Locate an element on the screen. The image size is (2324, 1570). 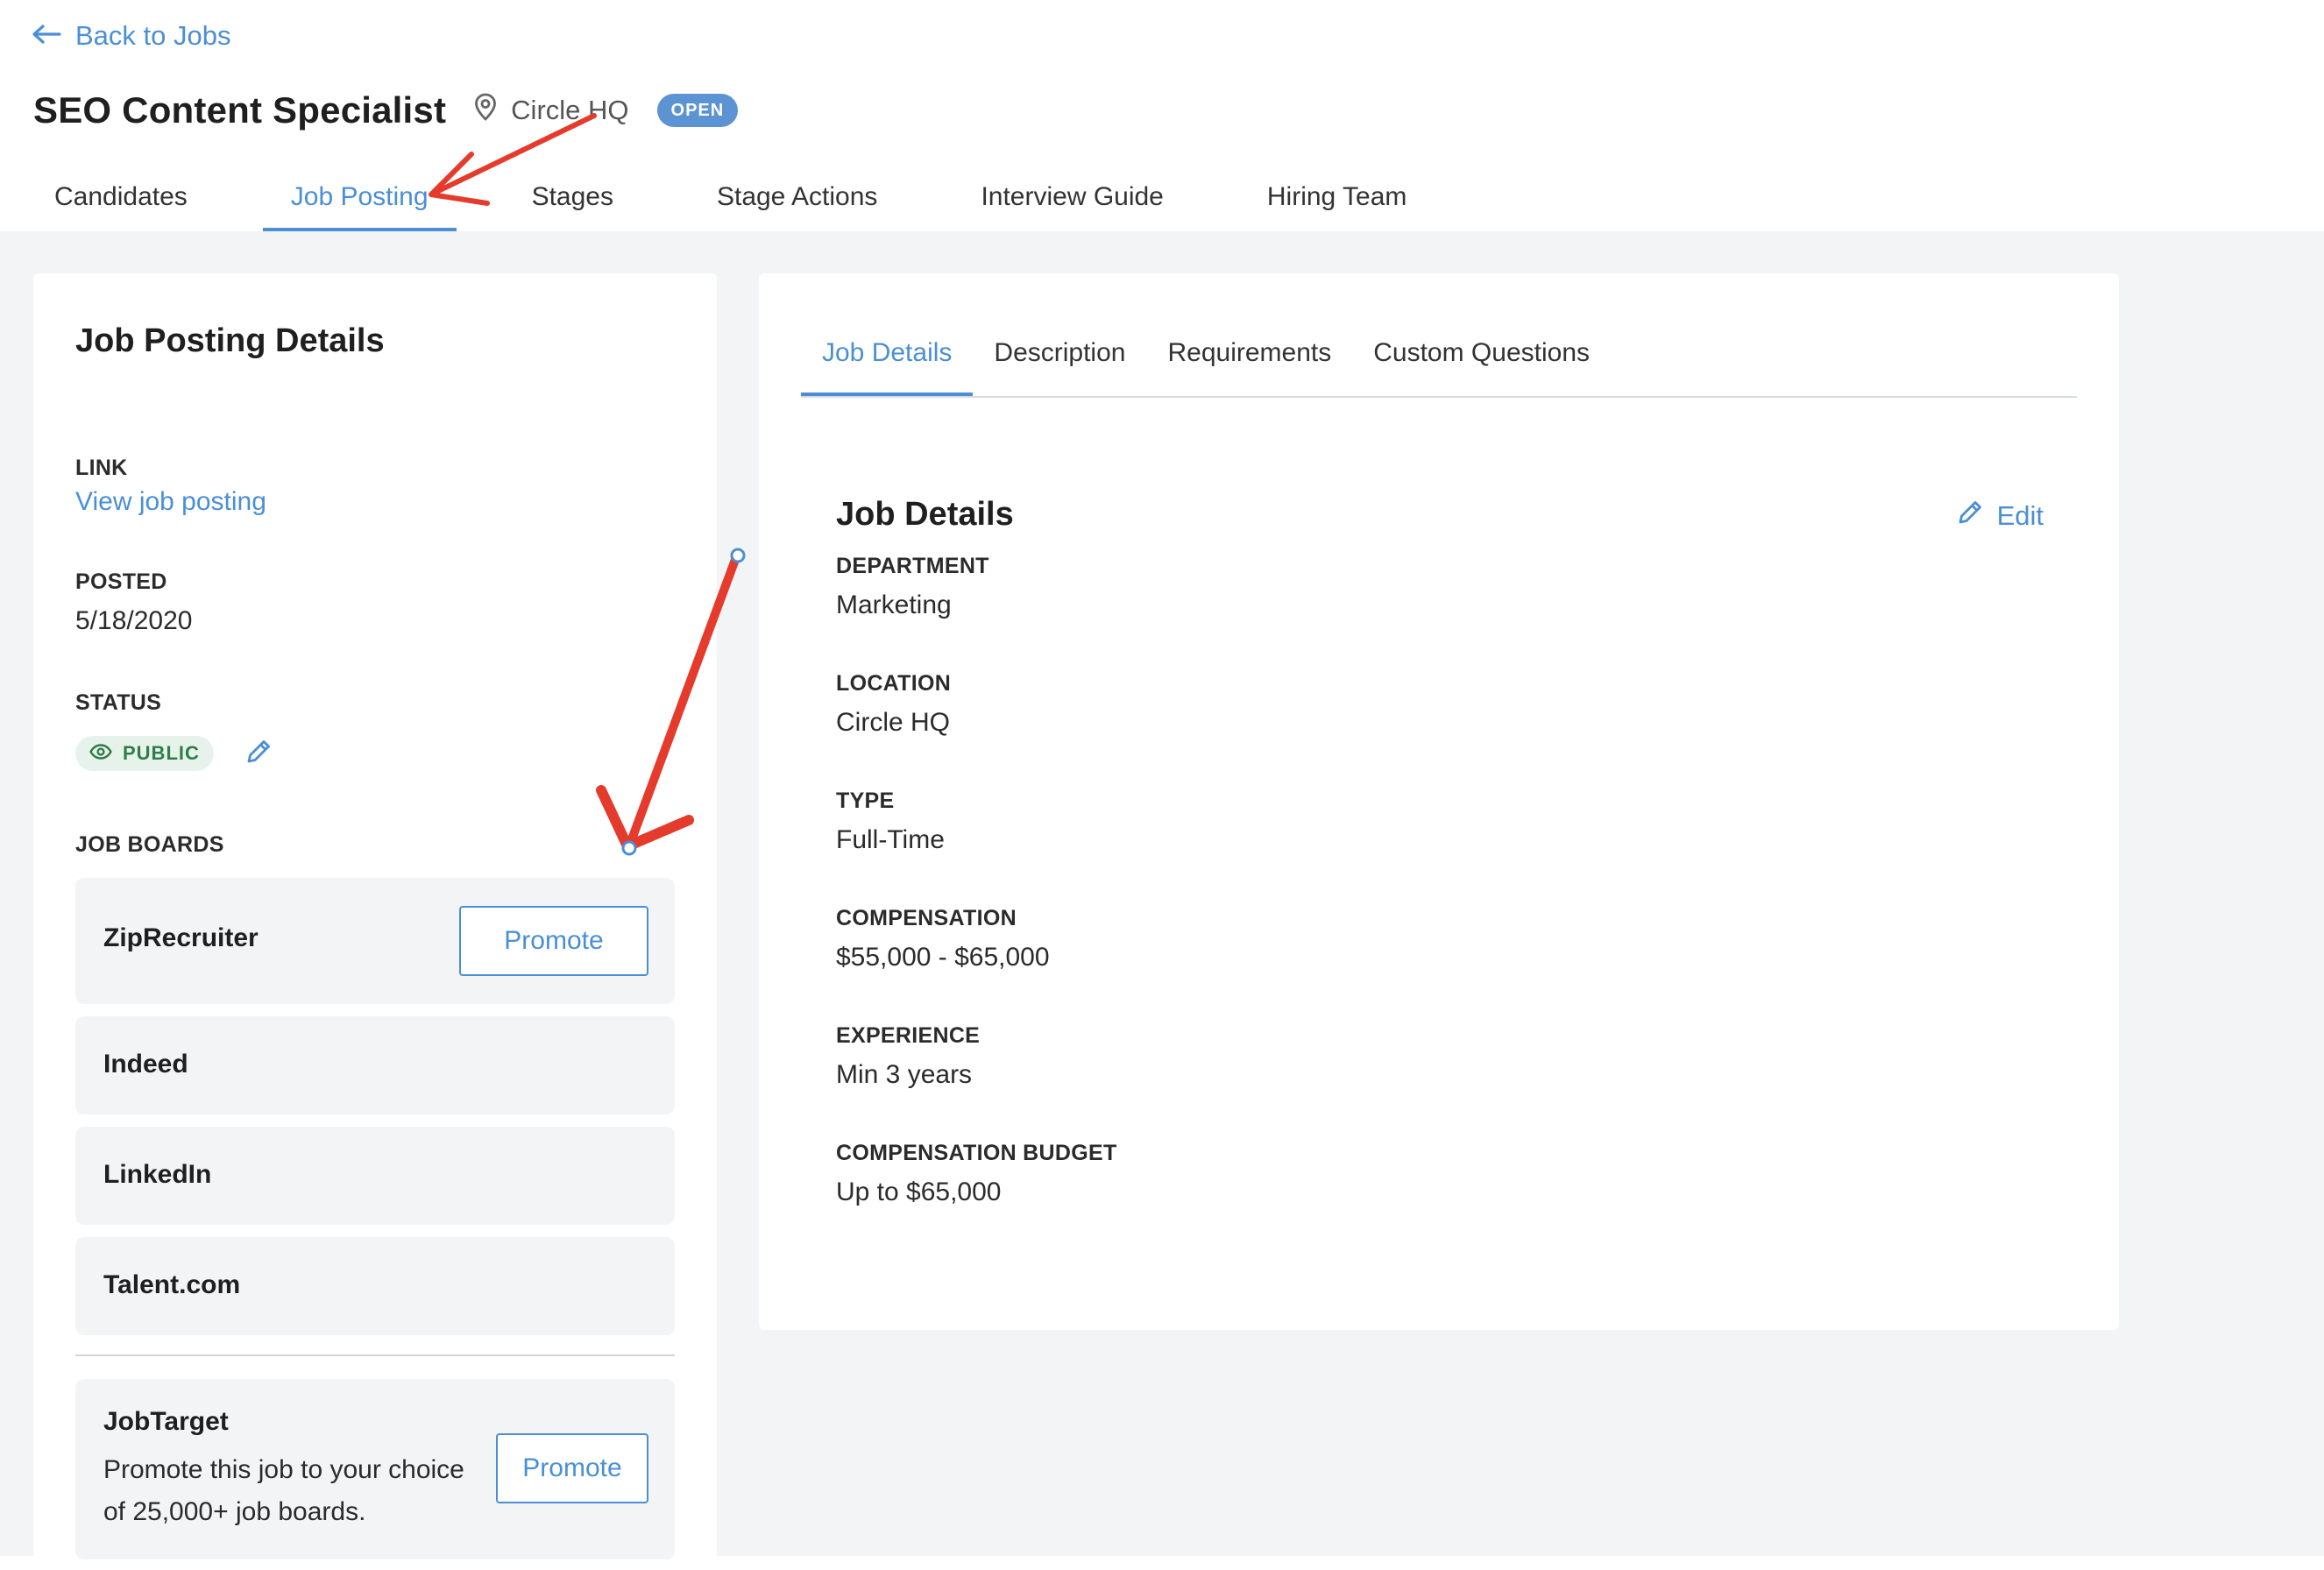
job-details-heading: Job Details is located at coordinates (925, 514).